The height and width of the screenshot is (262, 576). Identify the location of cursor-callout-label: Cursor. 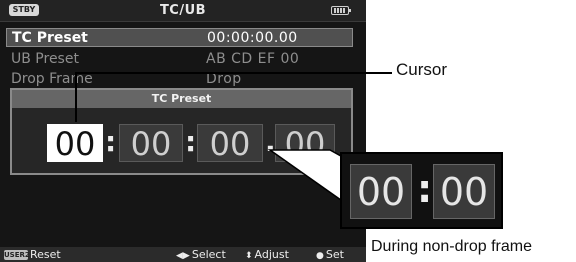
(422, 69).